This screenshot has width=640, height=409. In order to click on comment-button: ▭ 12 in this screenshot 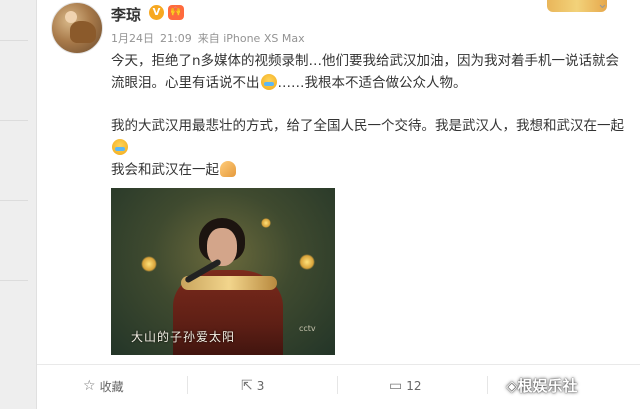, I will do `click(405, 386)`.